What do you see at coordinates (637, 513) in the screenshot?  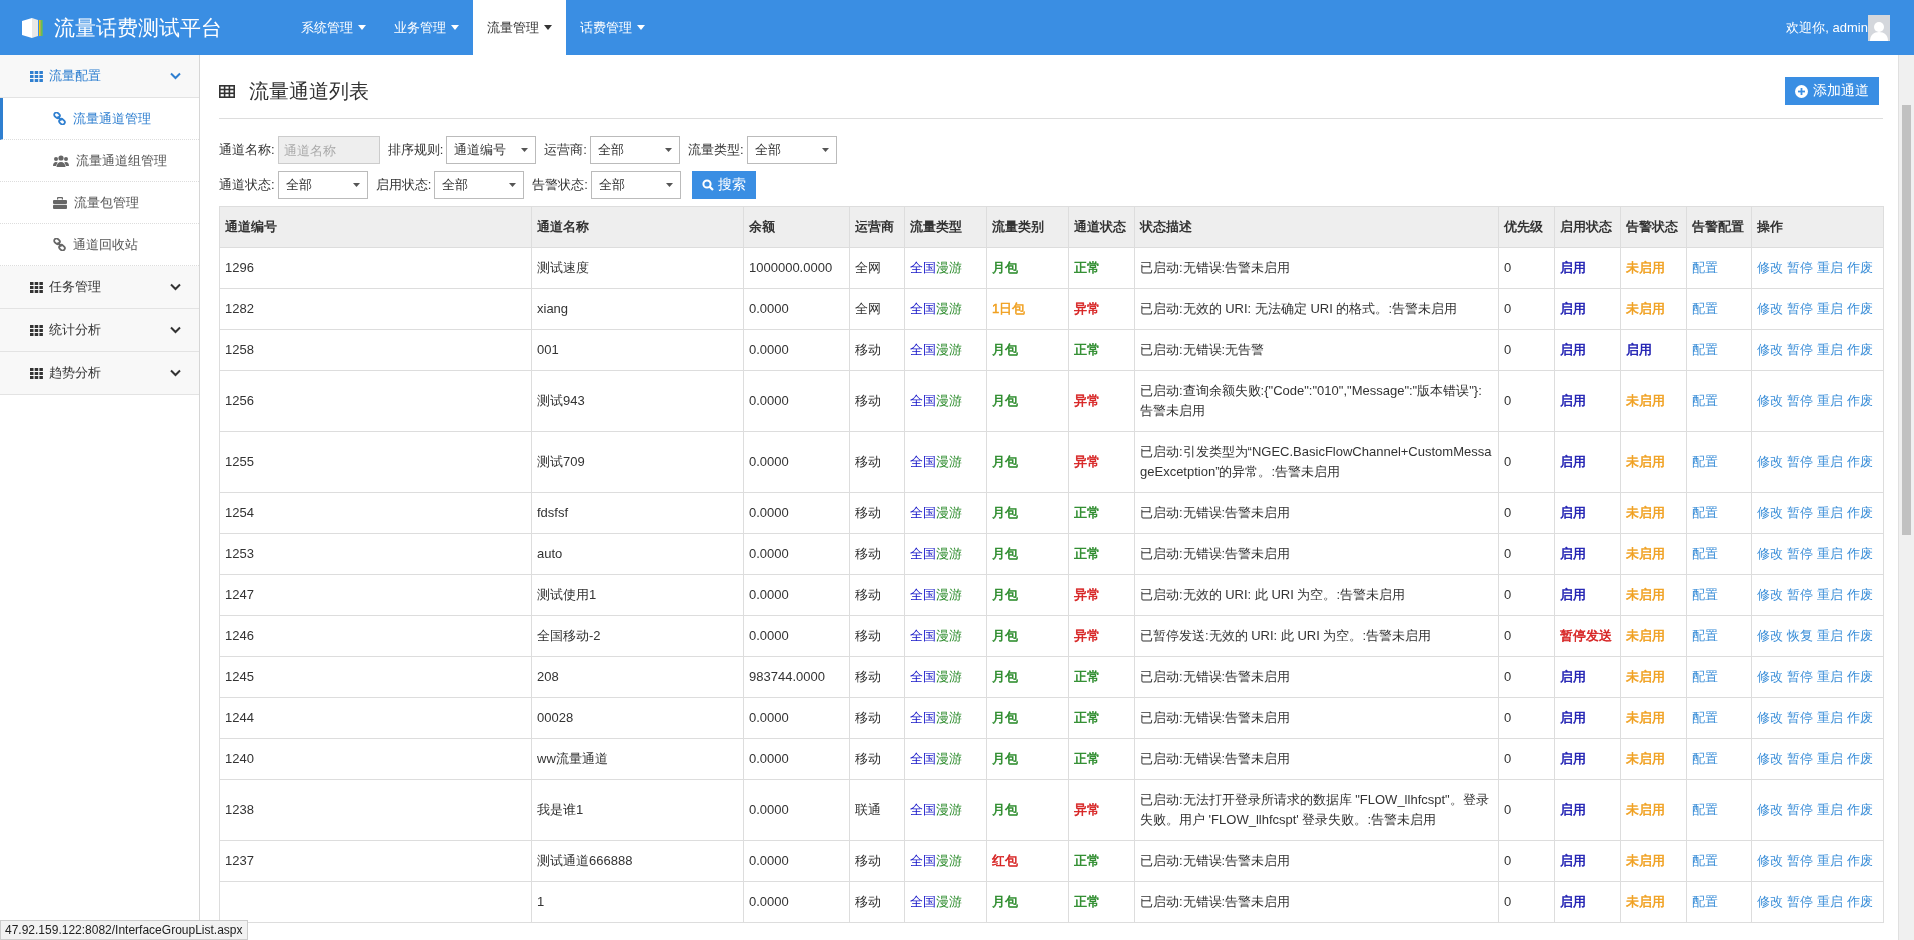 I see `table-cell: fdsfsf` at bounding box center [637, 513].